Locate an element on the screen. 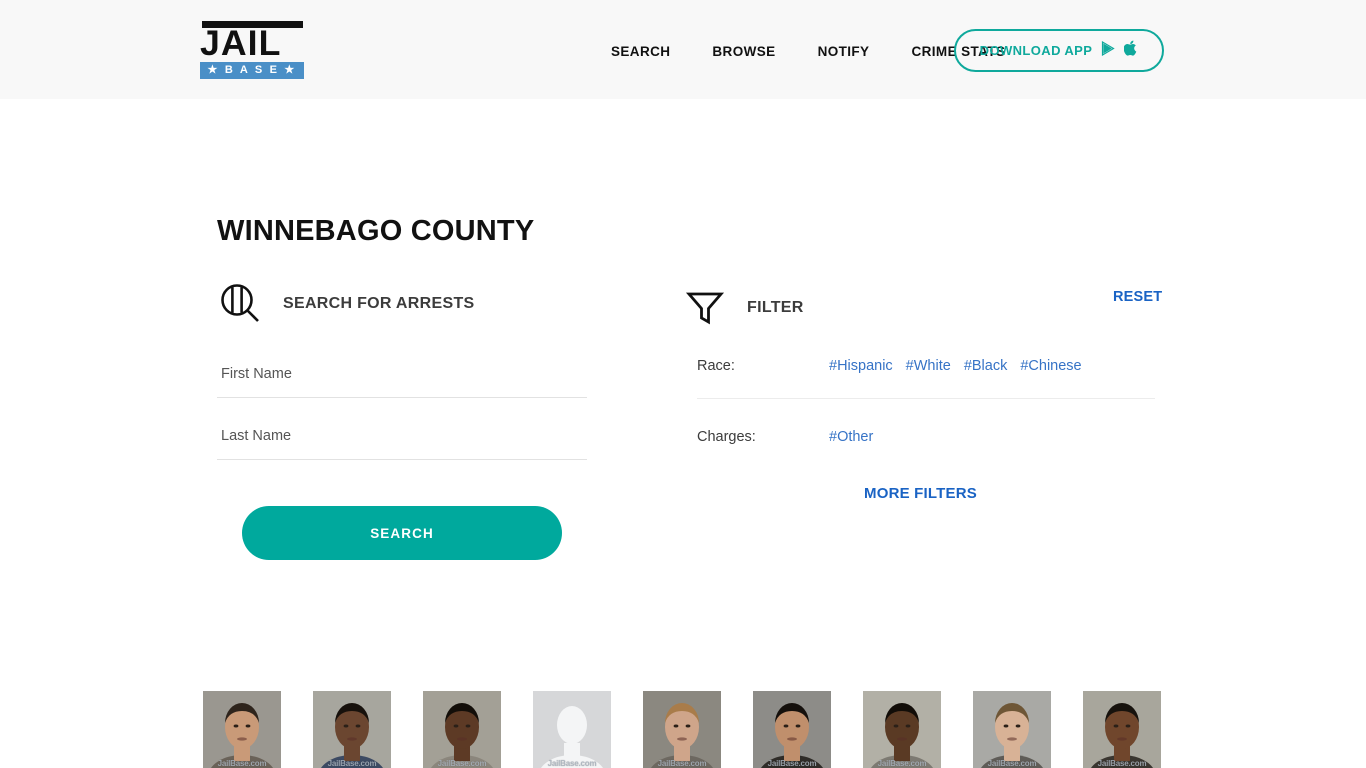  download-app-button: DOWNLOAD APP is located at coordinates (1059, 50).